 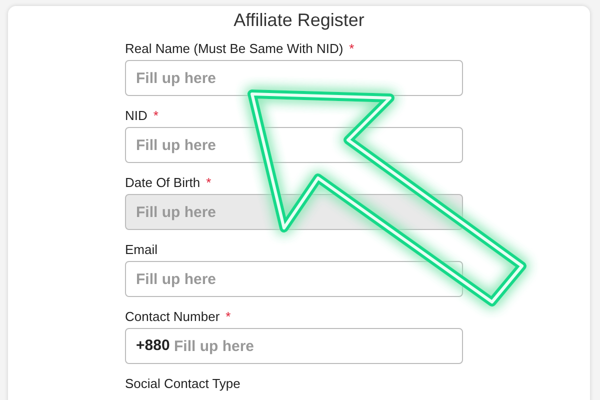 What do you see at coordinates (136, 115) in the screenshot?
I see `field-label: NID` at bounding box center [136, 115].